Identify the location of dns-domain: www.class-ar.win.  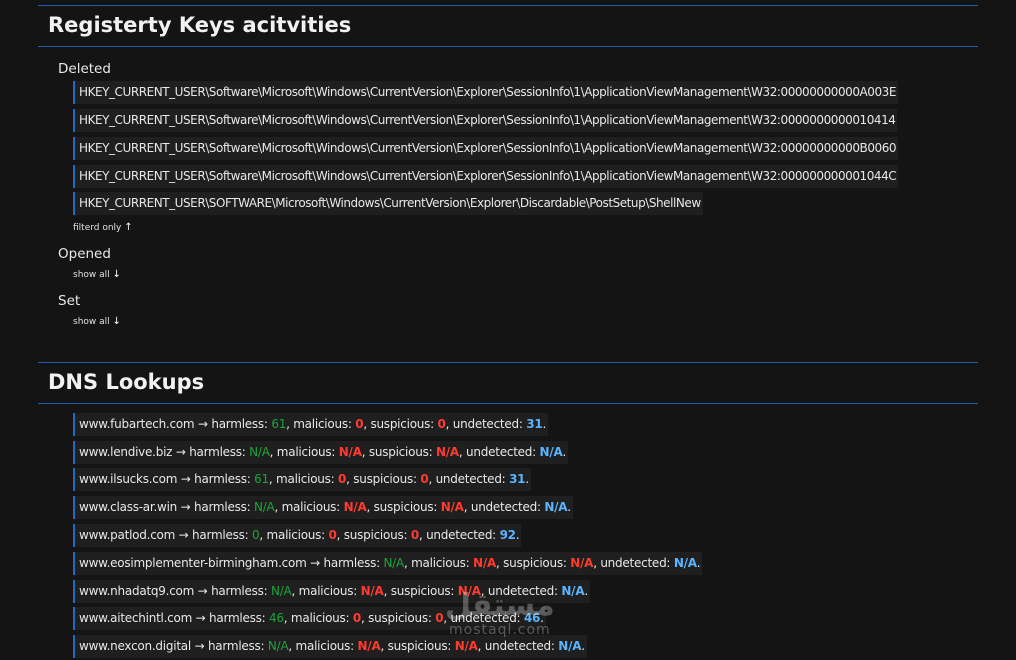
(128, 507).